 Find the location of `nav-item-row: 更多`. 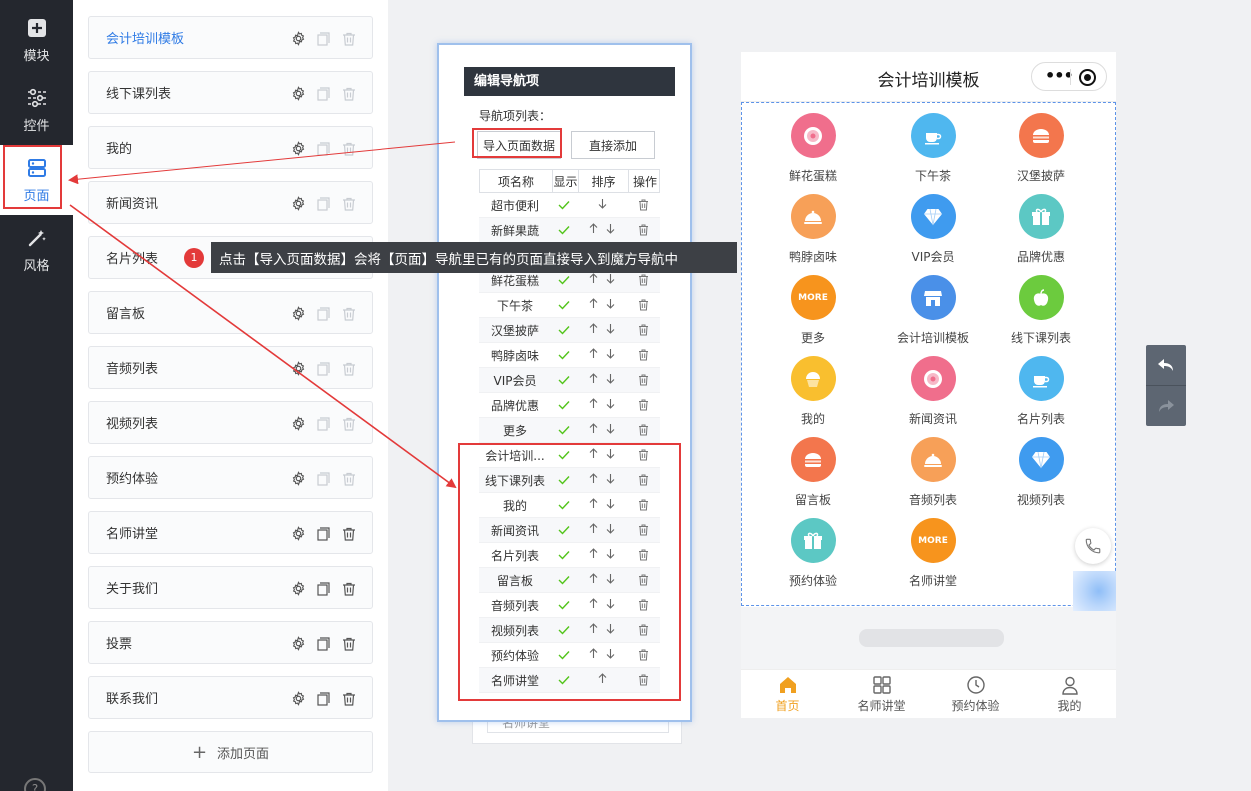

nav-item-row: 更多 is located at coordinates (569, 430).